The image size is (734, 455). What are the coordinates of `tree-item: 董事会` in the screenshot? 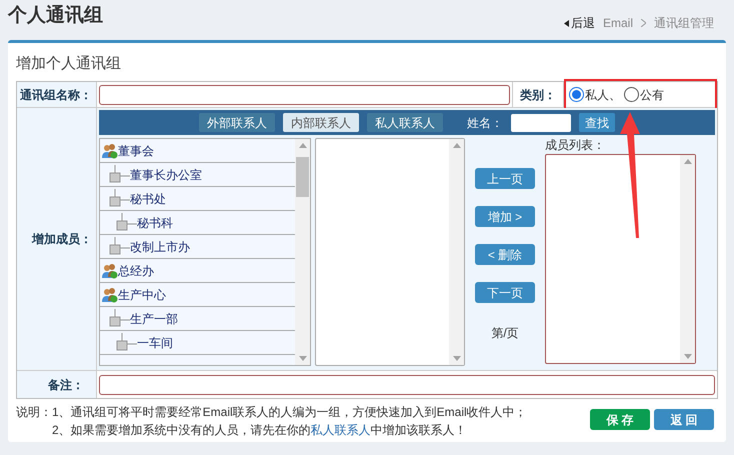 It's located at (197, 151).